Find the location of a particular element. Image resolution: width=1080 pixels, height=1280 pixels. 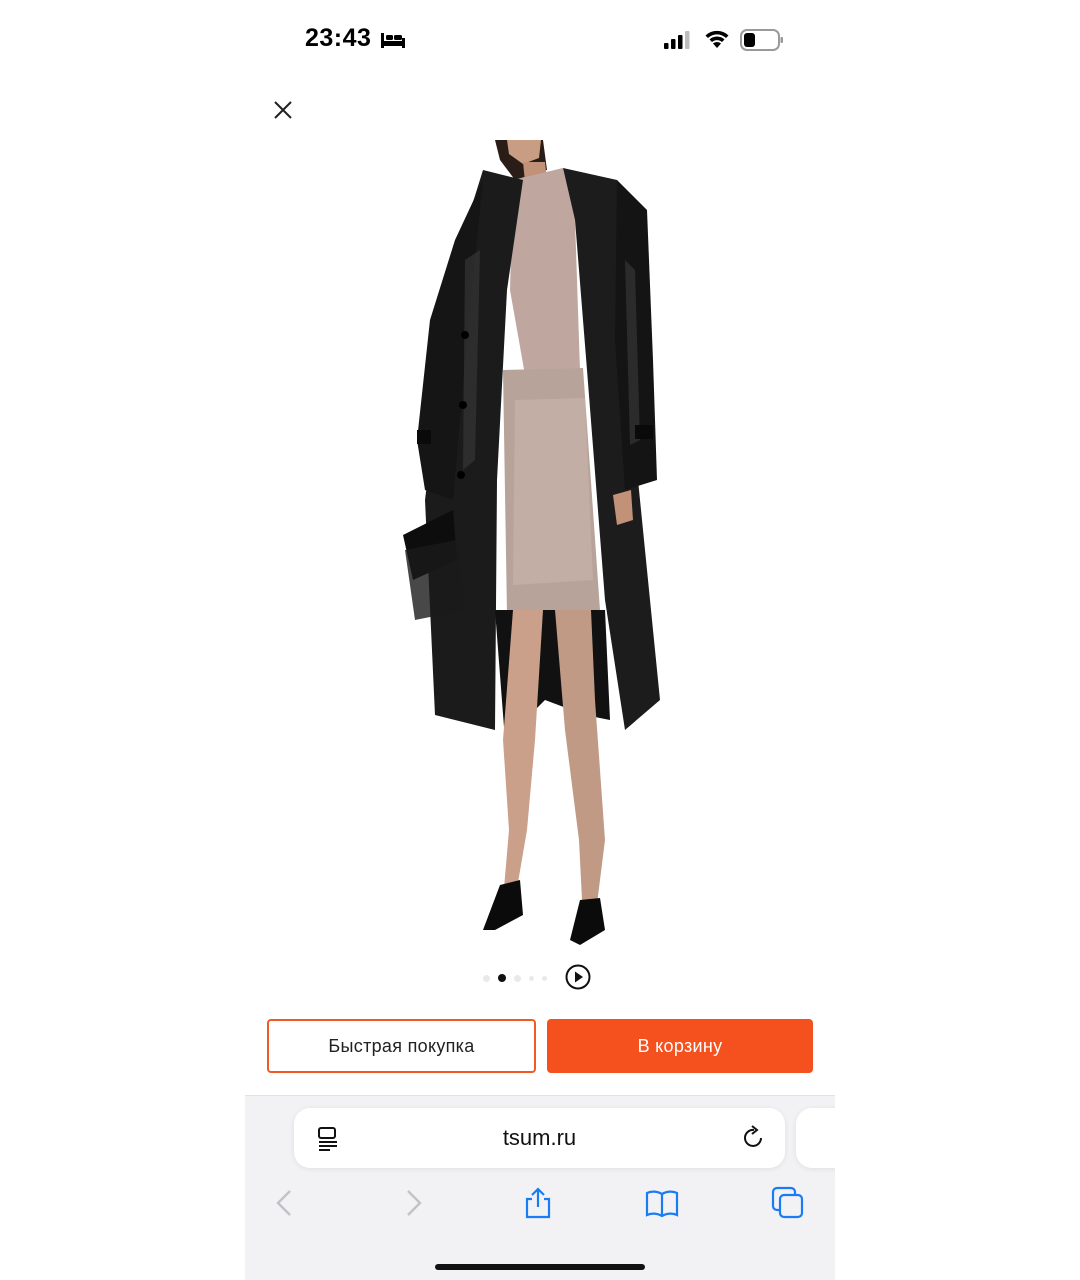

wifi-icon is located at coordinates (717, 39).